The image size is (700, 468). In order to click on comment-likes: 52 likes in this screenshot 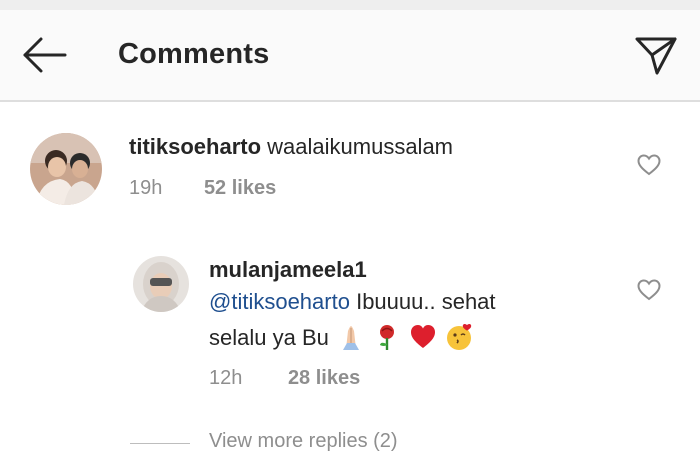, I will do `click(240, 188)`.